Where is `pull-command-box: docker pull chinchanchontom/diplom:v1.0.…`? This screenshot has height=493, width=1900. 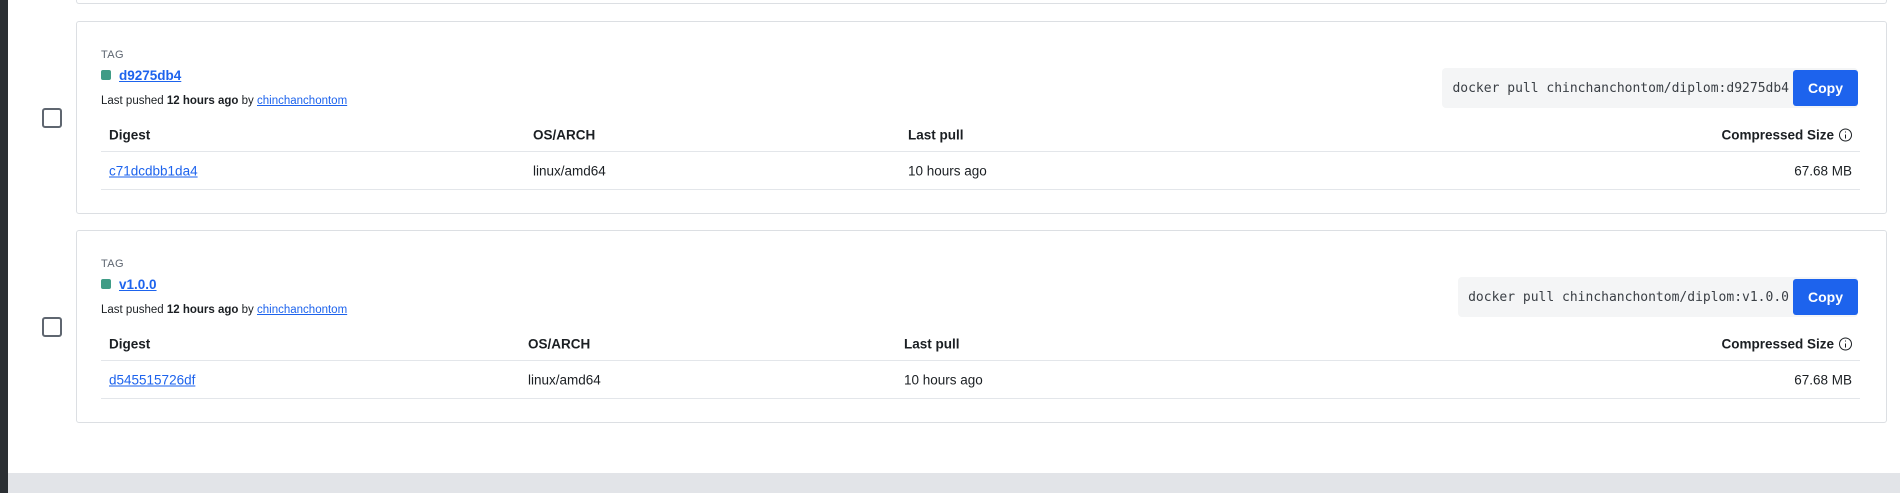
pull-command-box: docker pull chinchanchontom/diplom:v1.0.… is located at coordinates (1658, 297).